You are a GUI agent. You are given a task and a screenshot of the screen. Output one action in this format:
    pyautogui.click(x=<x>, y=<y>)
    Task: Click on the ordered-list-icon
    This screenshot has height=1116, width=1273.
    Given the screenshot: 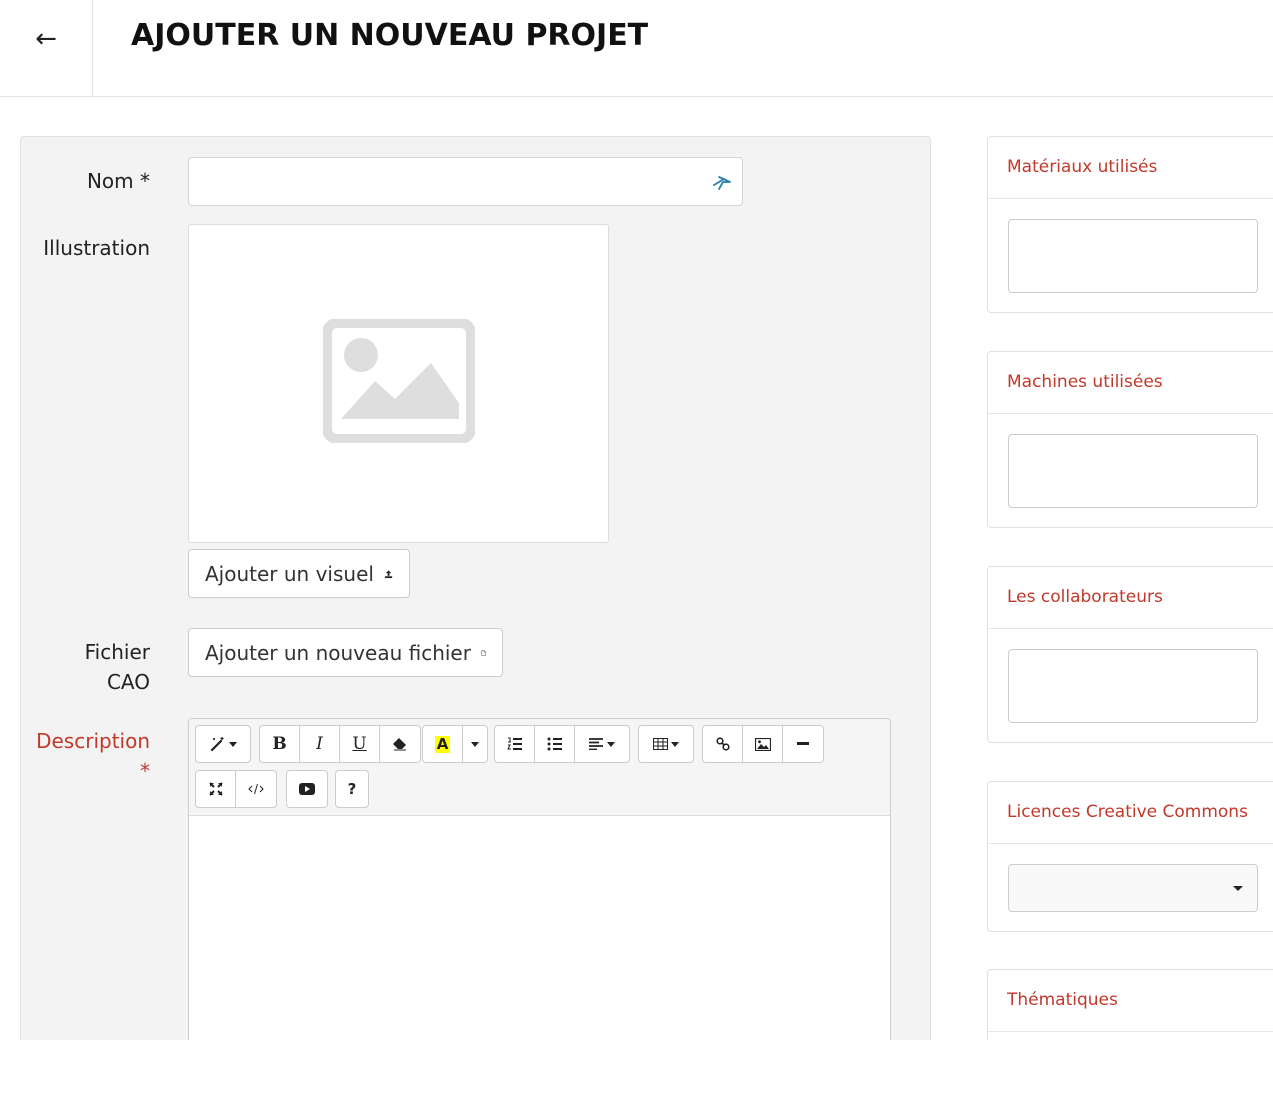 What is the action you would take?
    pyautogui.click(x=514, y=743)
    